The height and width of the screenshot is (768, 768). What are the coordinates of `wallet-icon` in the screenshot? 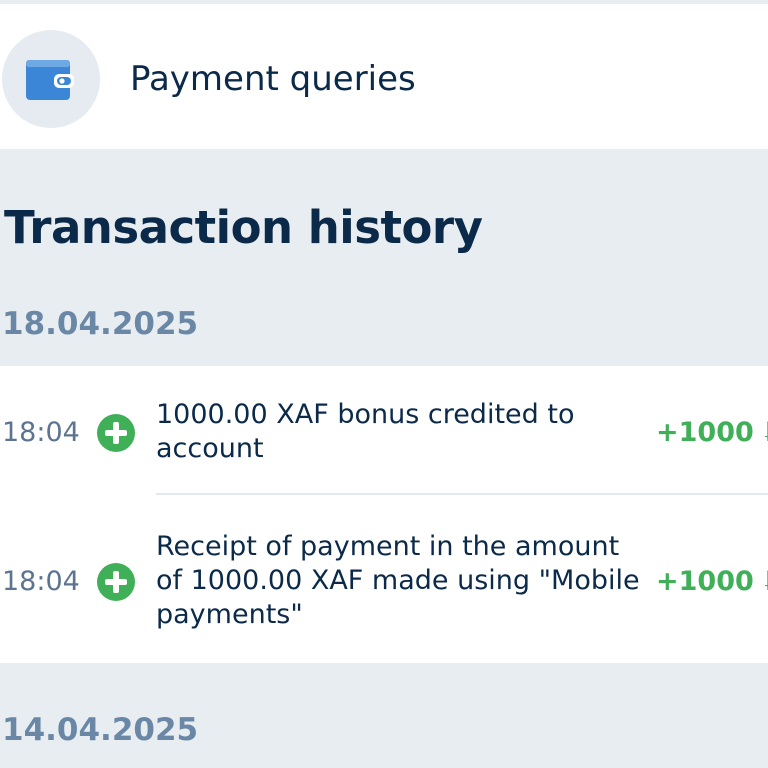 It's located at (50, 80).